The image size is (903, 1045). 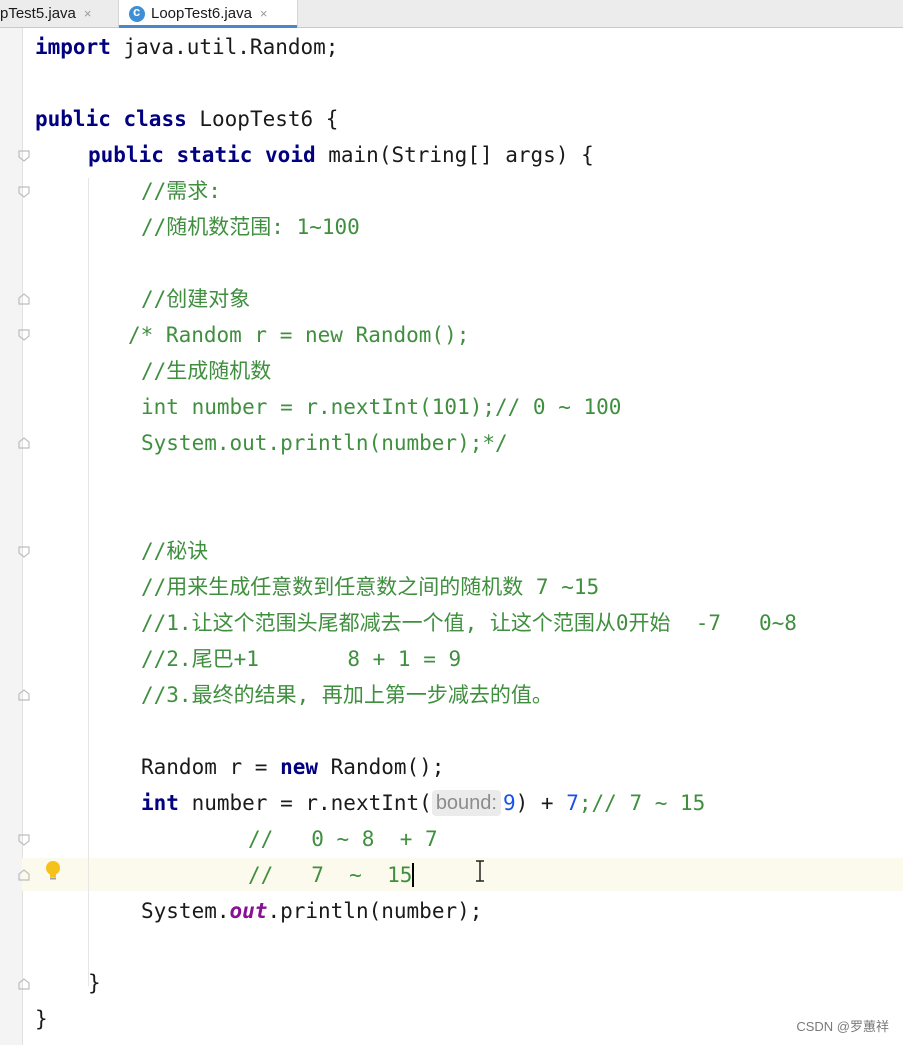 What do you see at coordinates (250, 227) in the screenshot?
I see `comment-line: //随机数范围: 1~100` at bounding box center [250, 227].